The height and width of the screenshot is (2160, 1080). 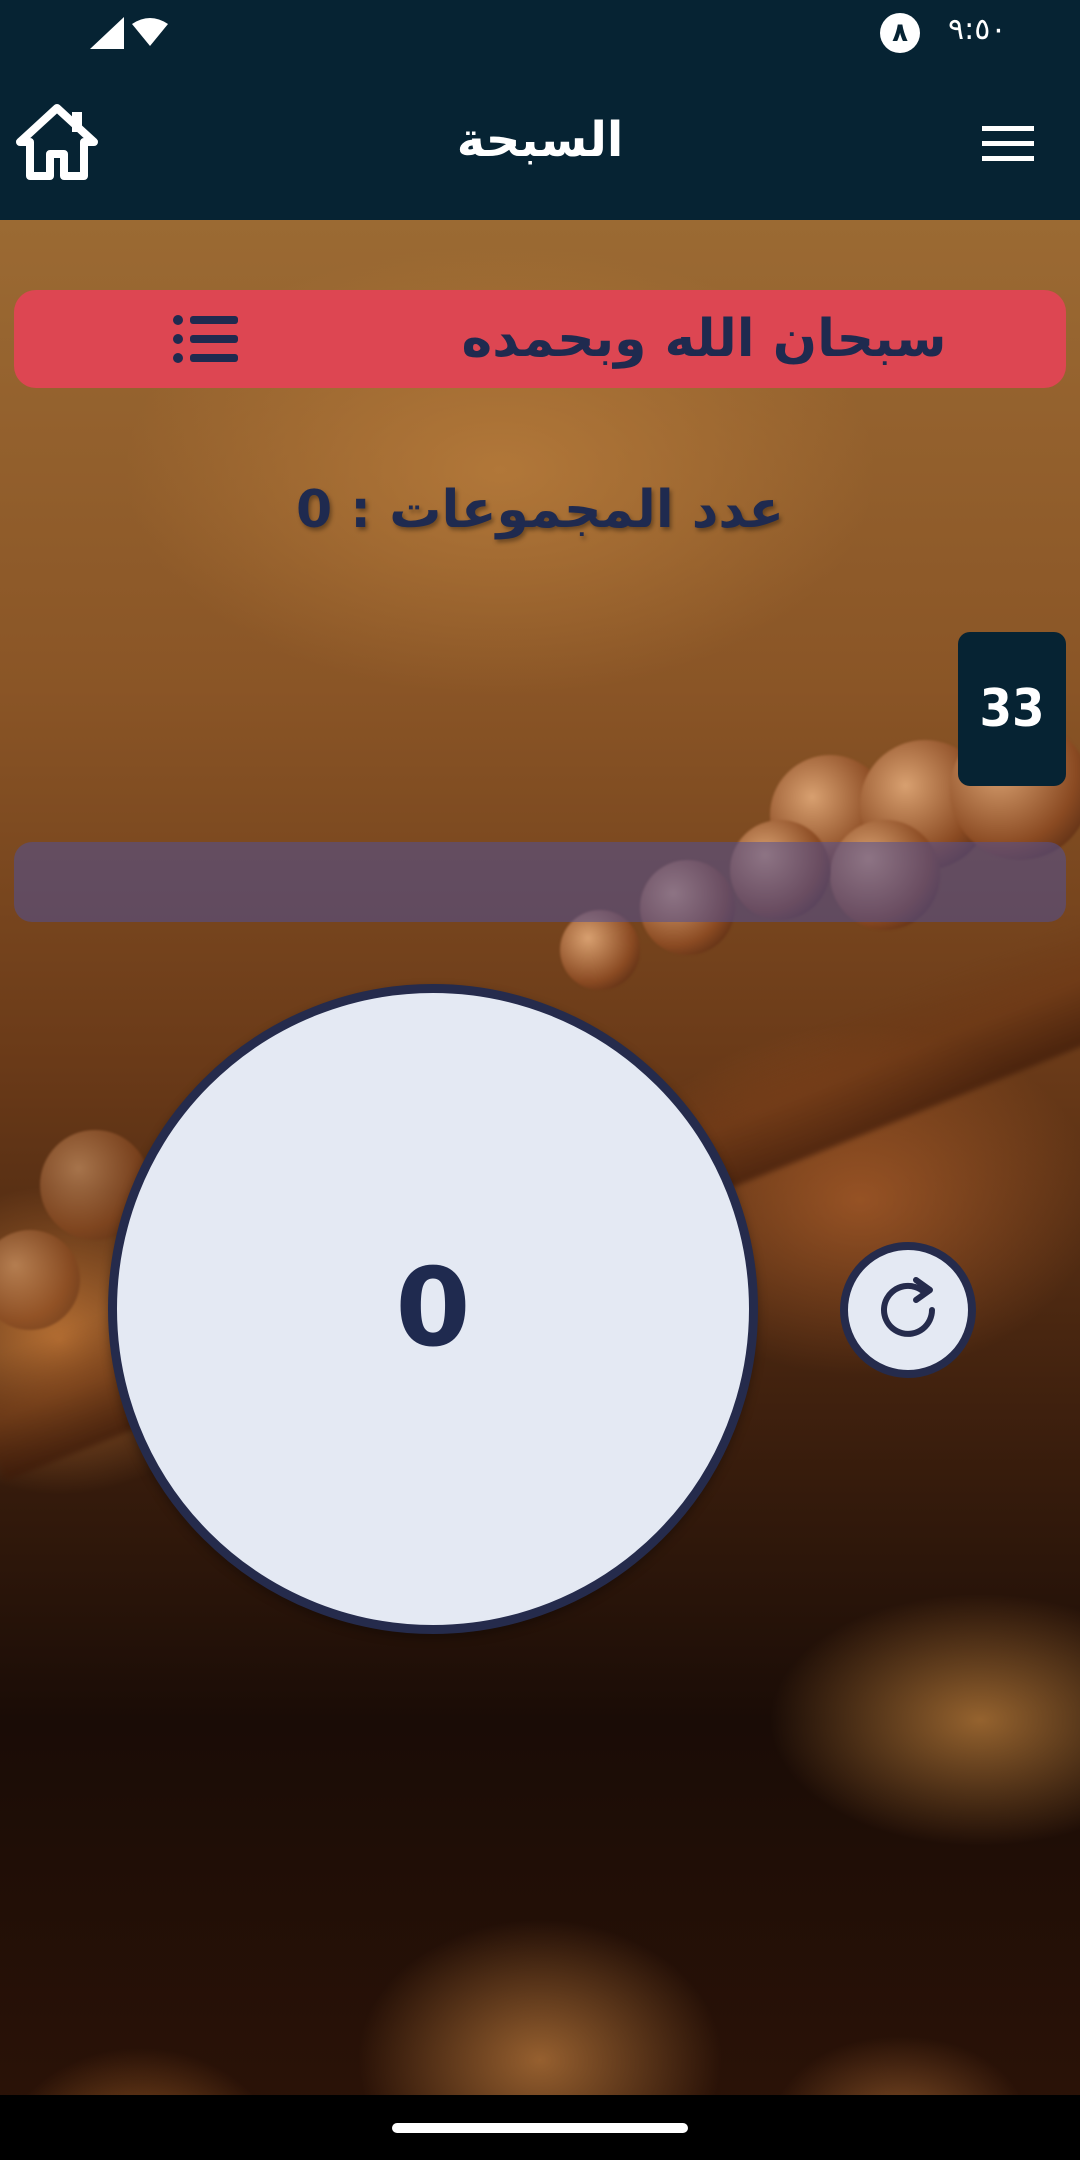 What do you see at coordinates (107, 33) in the screenshot?
I see `cellular-signal-icon` at bounding box center [107, 33].